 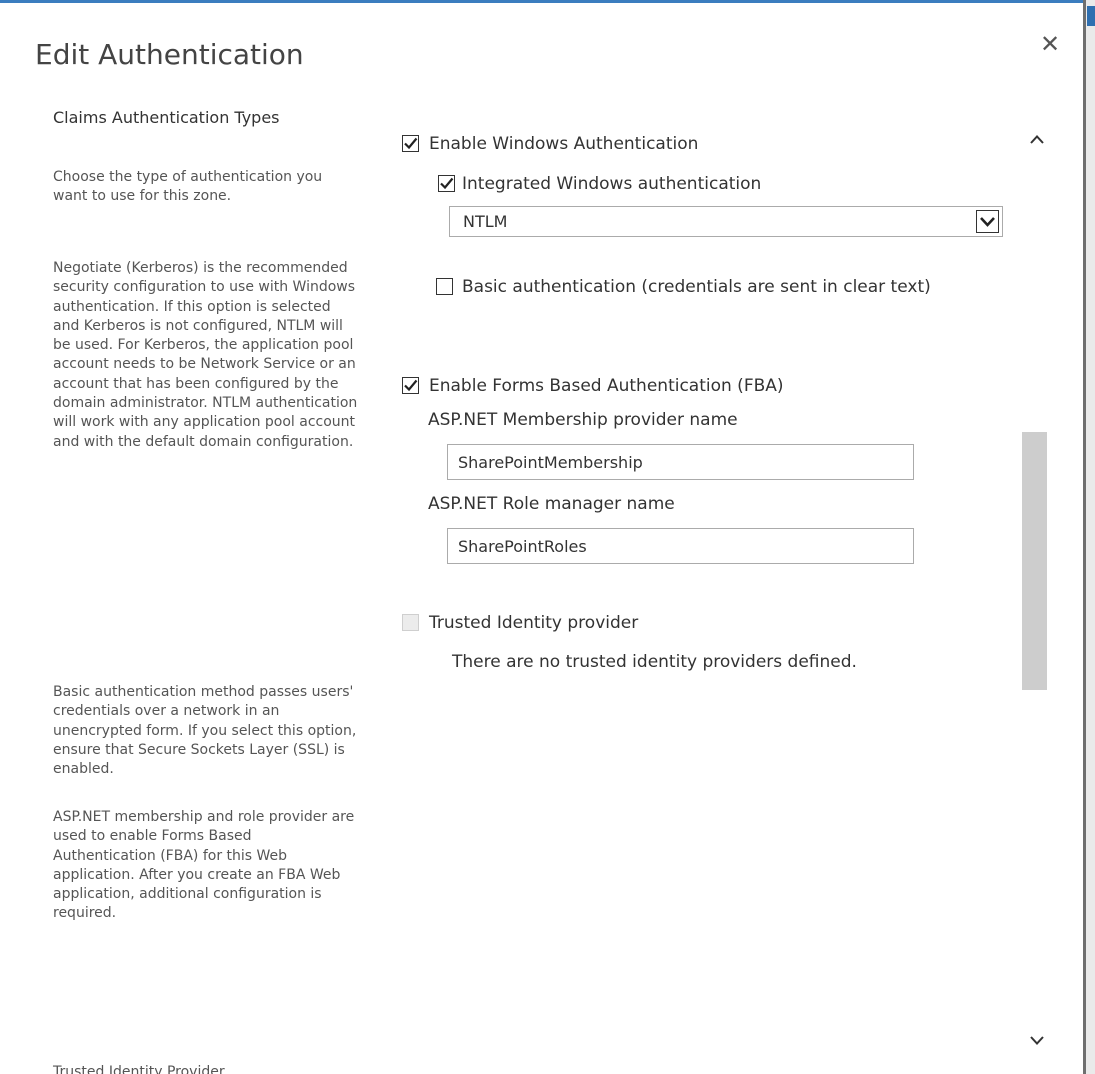 I want to click on role-manager-input, so click(x=680, y=546).